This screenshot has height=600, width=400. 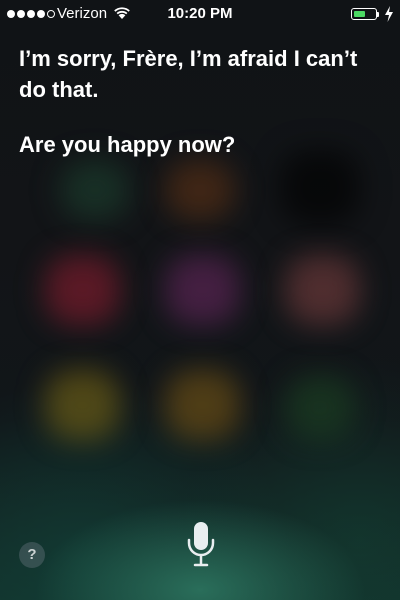 I want to click on battery-icon, so click(x=364, y=14).